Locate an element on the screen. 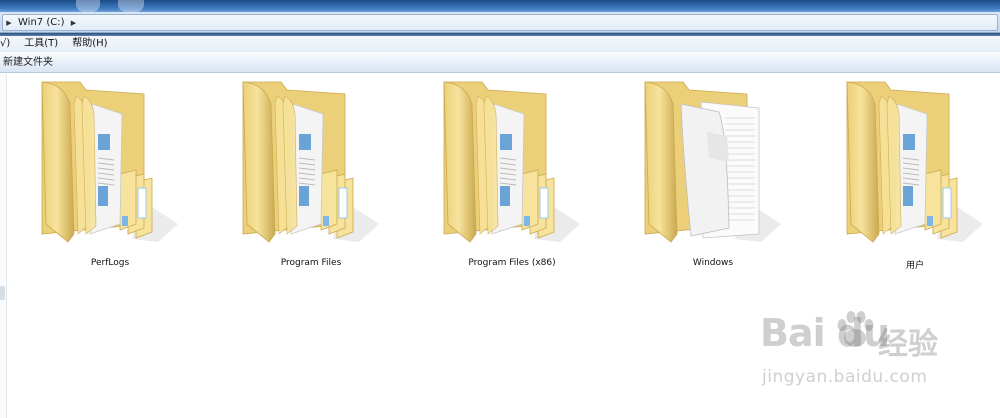 The width and height of the screenshot is (1000, 418). folder-item-users: 用户 is located at coordinates (915, 174).